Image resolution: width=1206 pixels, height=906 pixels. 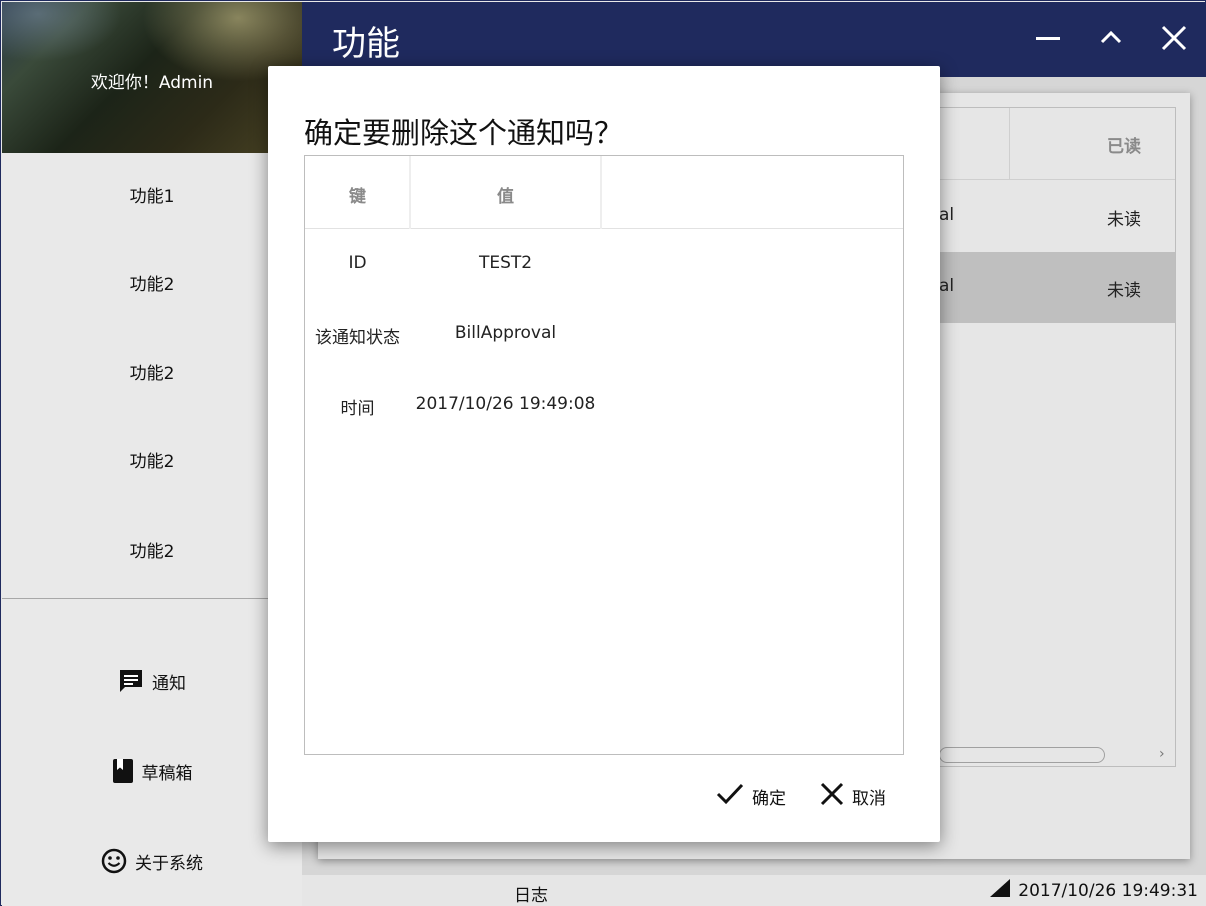 I want to click on row-key: 该通知状态, so click(x=357, y=338).